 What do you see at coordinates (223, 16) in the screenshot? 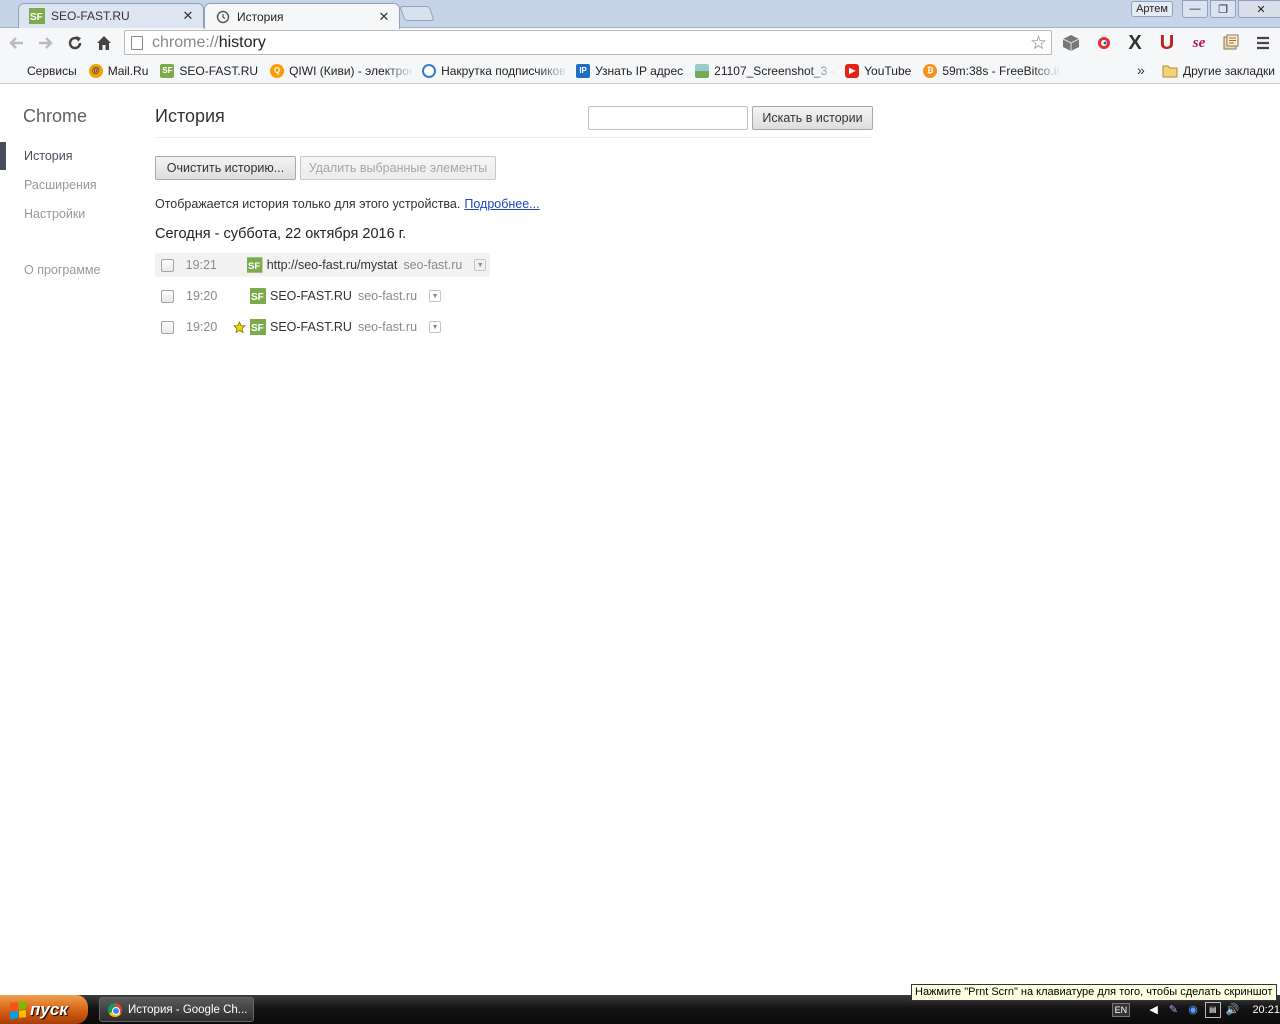
I see `history-clock-icon` at bounding box center [223, 16].